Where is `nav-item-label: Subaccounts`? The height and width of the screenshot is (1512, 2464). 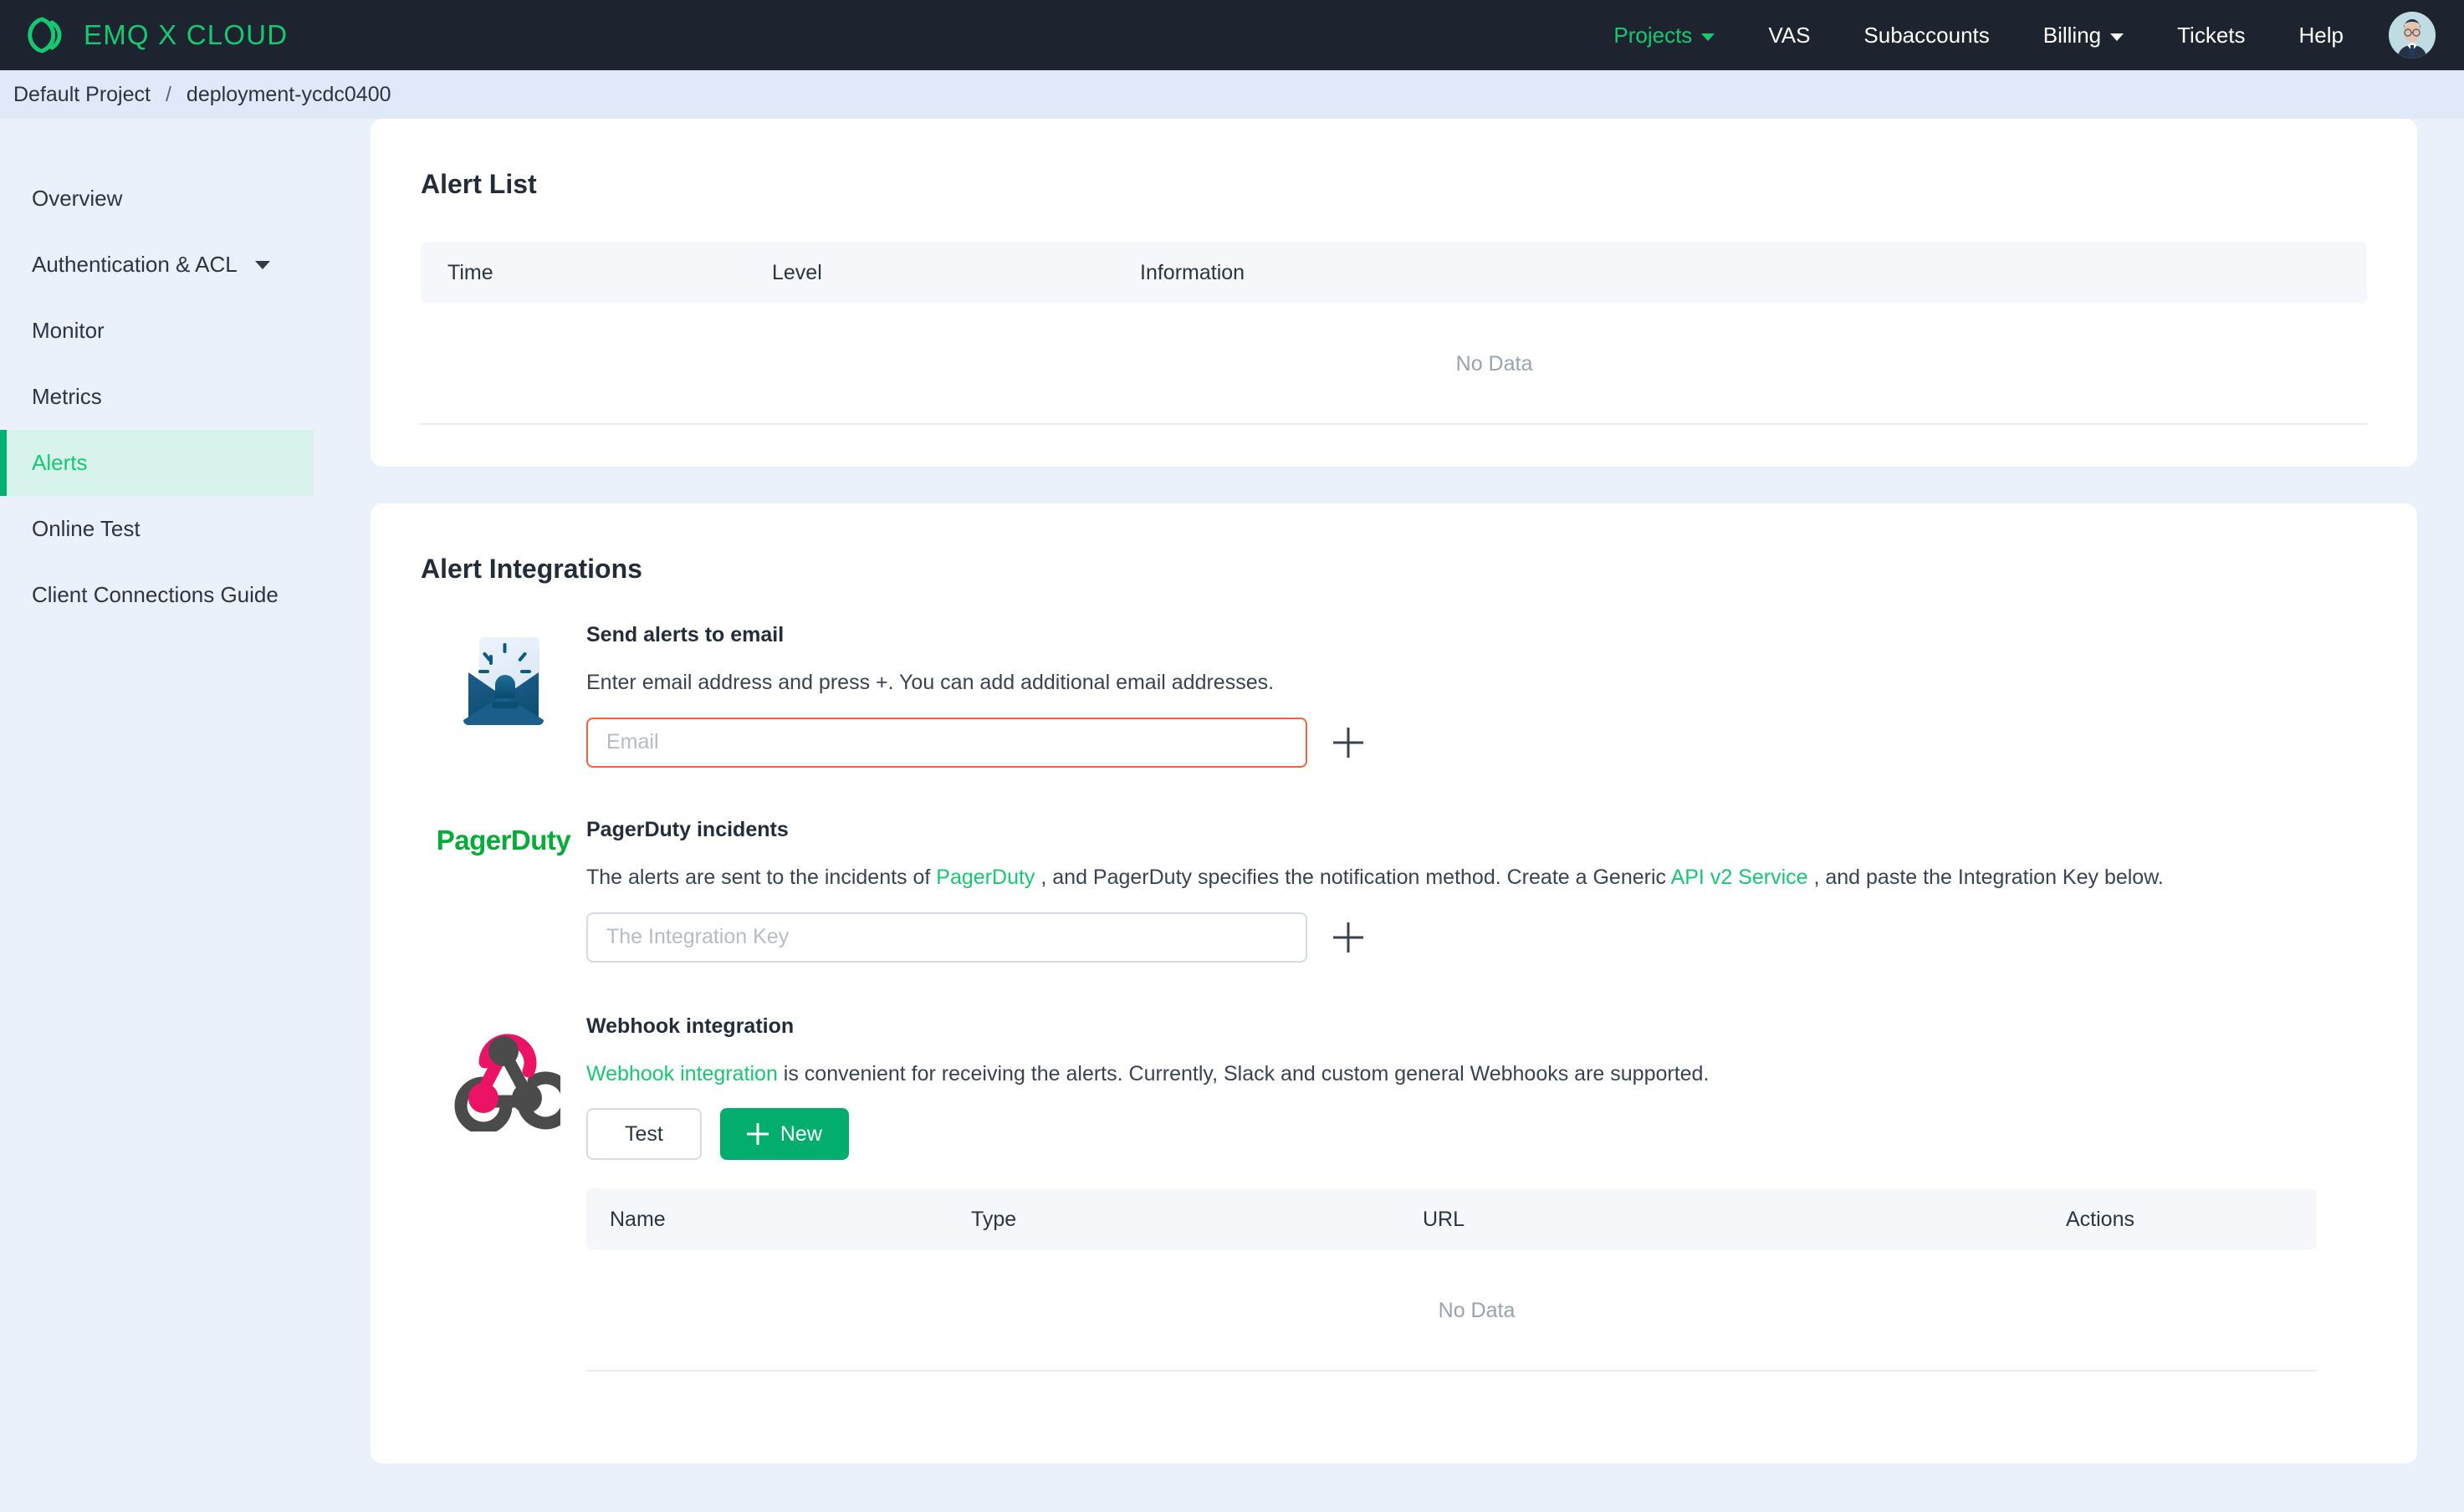
nav-item-label: Subaccounts is located at coordinates (1926, 35).